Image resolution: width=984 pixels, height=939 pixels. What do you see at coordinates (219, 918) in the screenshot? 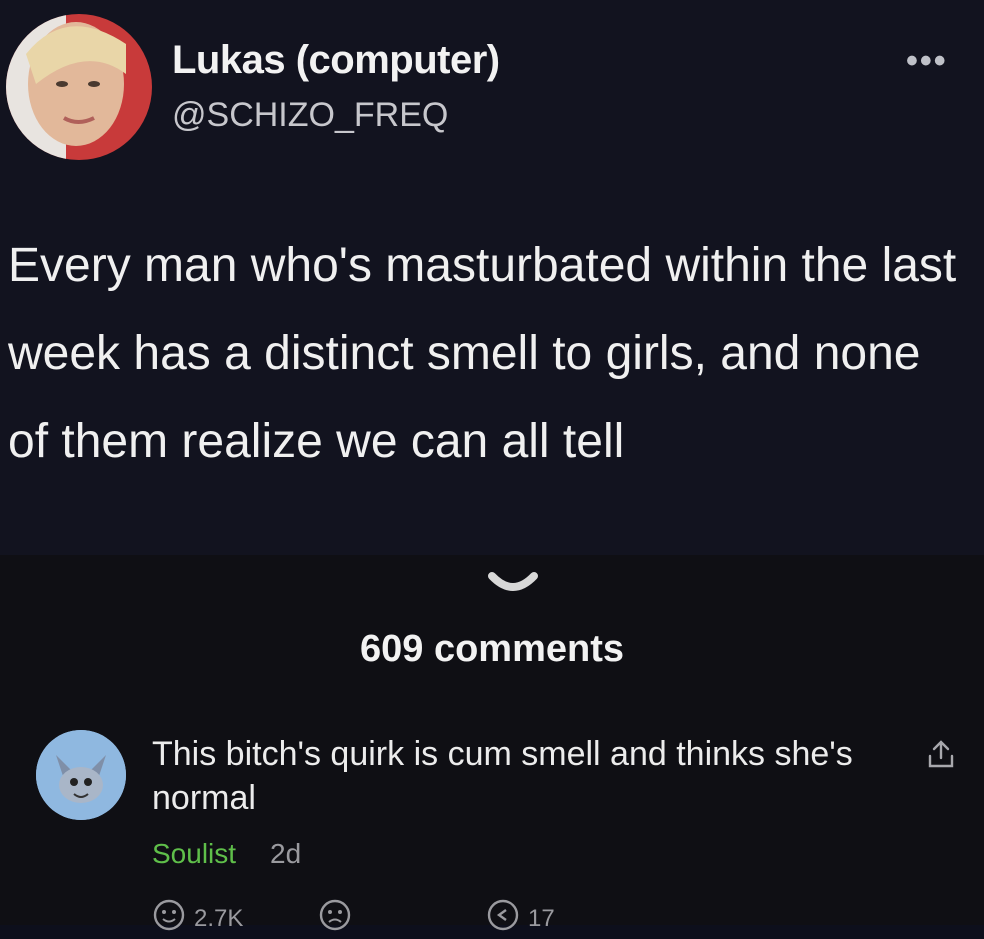
I see `like-count: 2.7K` at bounding box center [219, 918].